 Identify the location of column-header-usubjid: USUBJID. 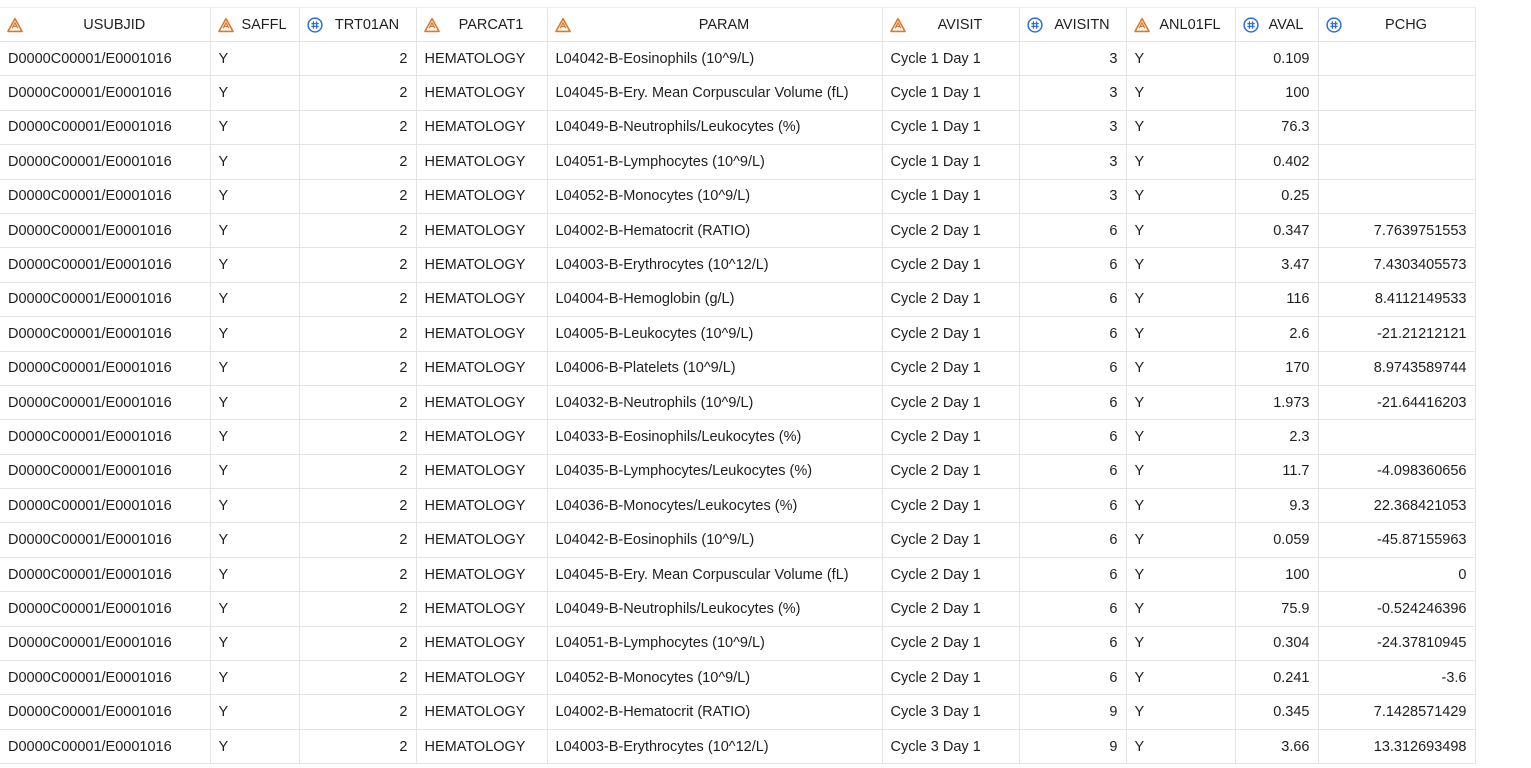
(105, 24).